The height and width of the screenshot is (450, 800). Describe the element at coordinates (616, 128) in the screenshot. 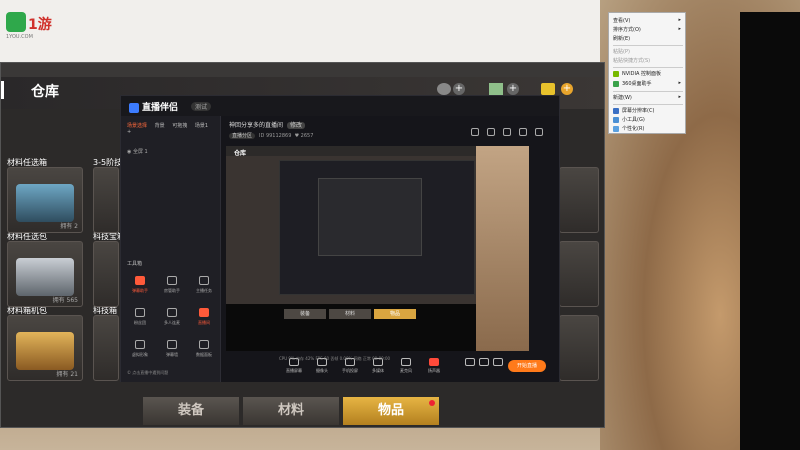

I see `personalize-icon` at that location.